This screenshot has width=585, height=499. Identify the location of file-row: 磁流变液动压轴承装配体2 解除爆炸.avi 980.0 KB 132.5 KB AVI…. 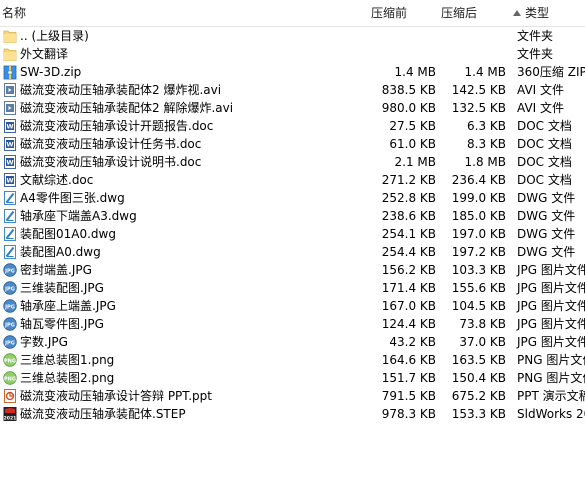
(292, 108).